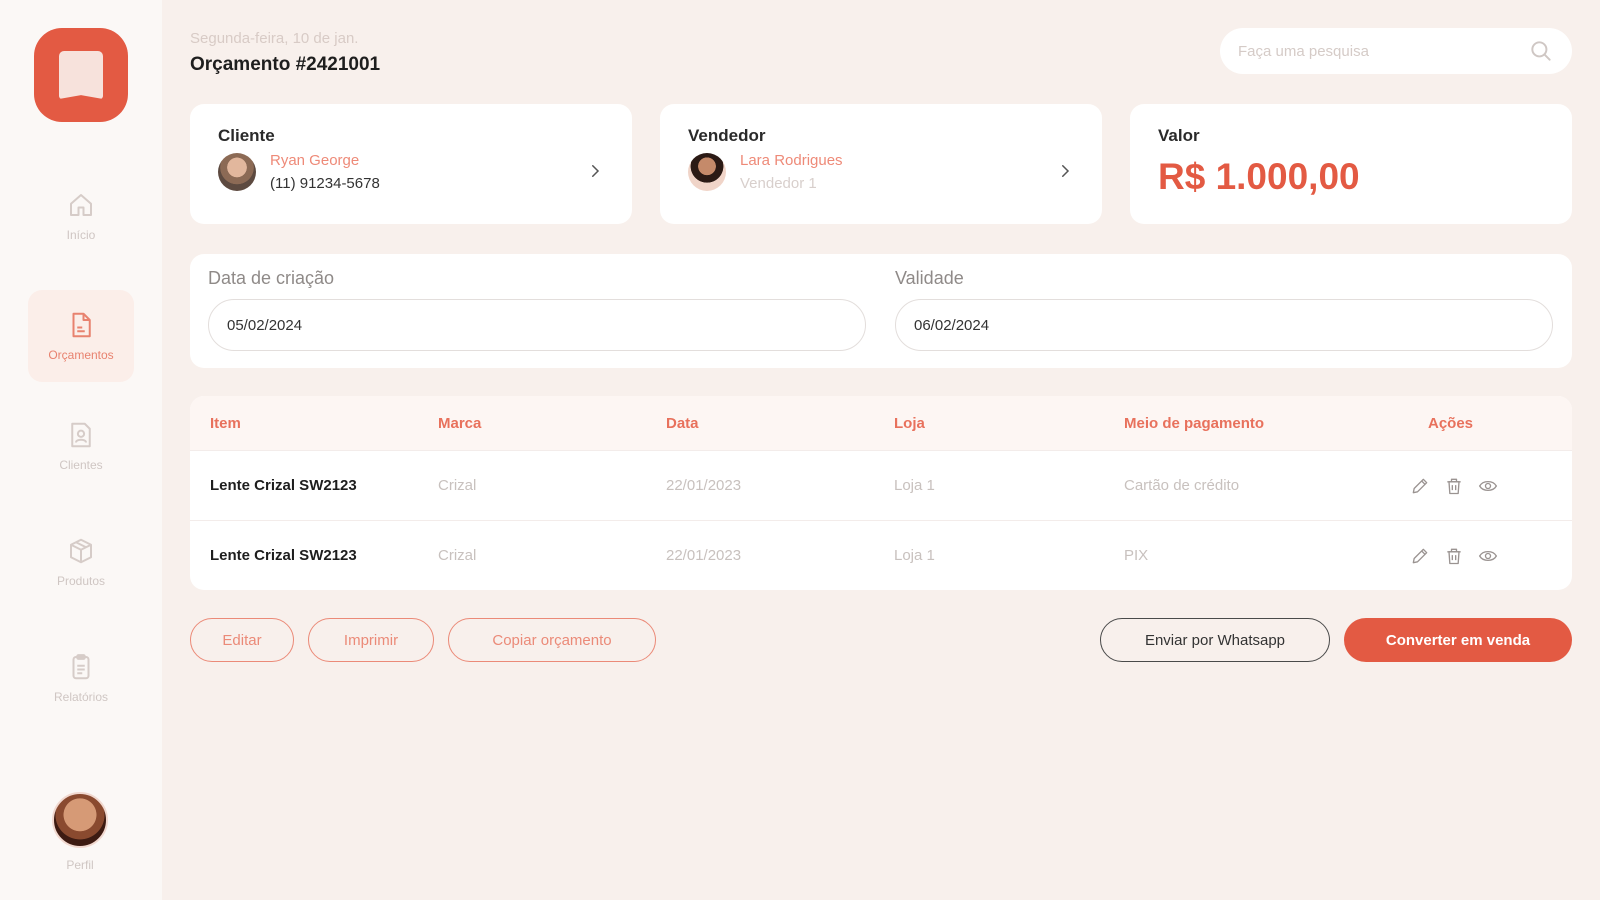 The image size is (1600, 900). Describe the element at coordinates (929, 278) in the screenshot. I see `validity-date-label: Validade` at that location.